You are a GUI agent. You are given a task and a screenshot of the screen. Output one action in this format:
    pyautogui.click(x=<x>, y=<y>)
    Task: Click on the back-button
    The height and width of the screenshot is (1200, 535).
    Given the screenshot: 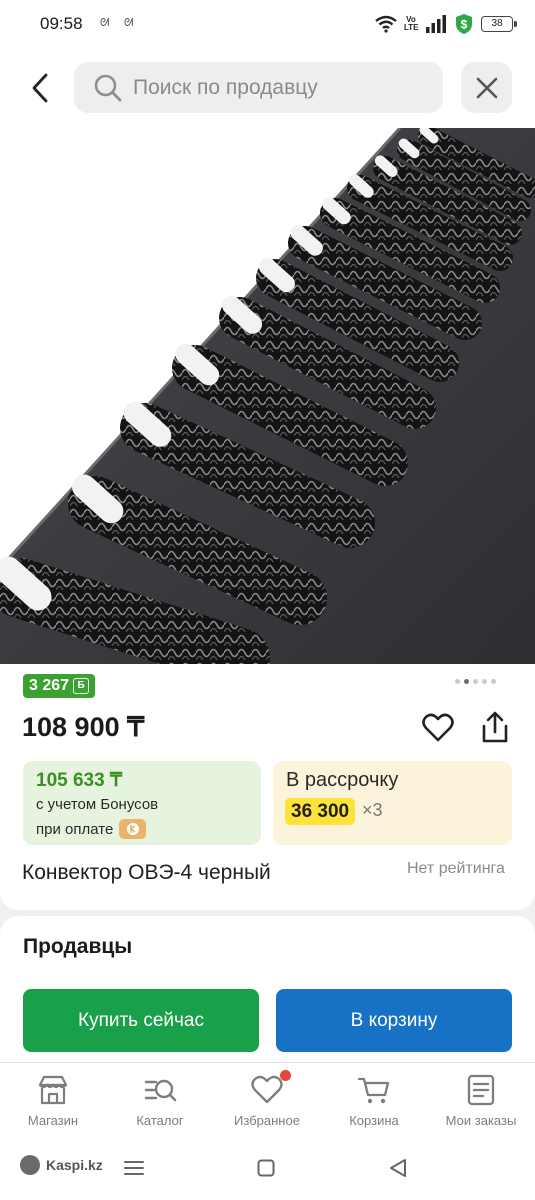 What is the action you would take?
    pyautogui.click(x=40, y=88)
    